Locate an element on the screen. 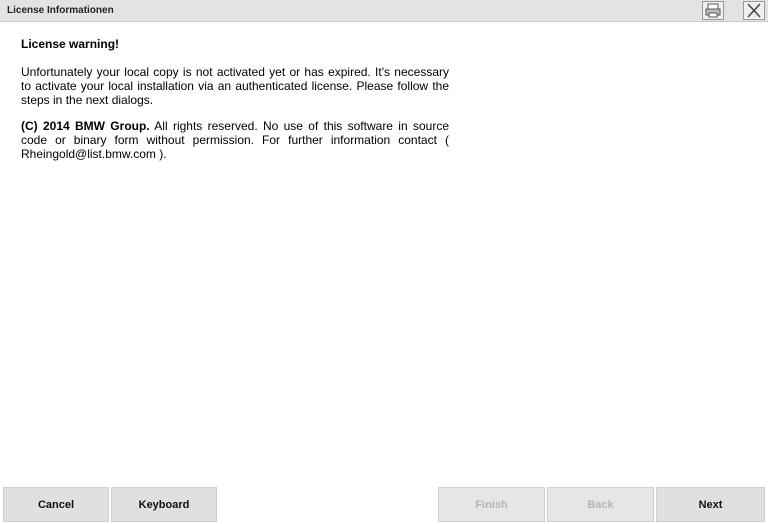 The width and height of the screenshot is (768, 524). printer-icon is located at coordinates (713, 10).